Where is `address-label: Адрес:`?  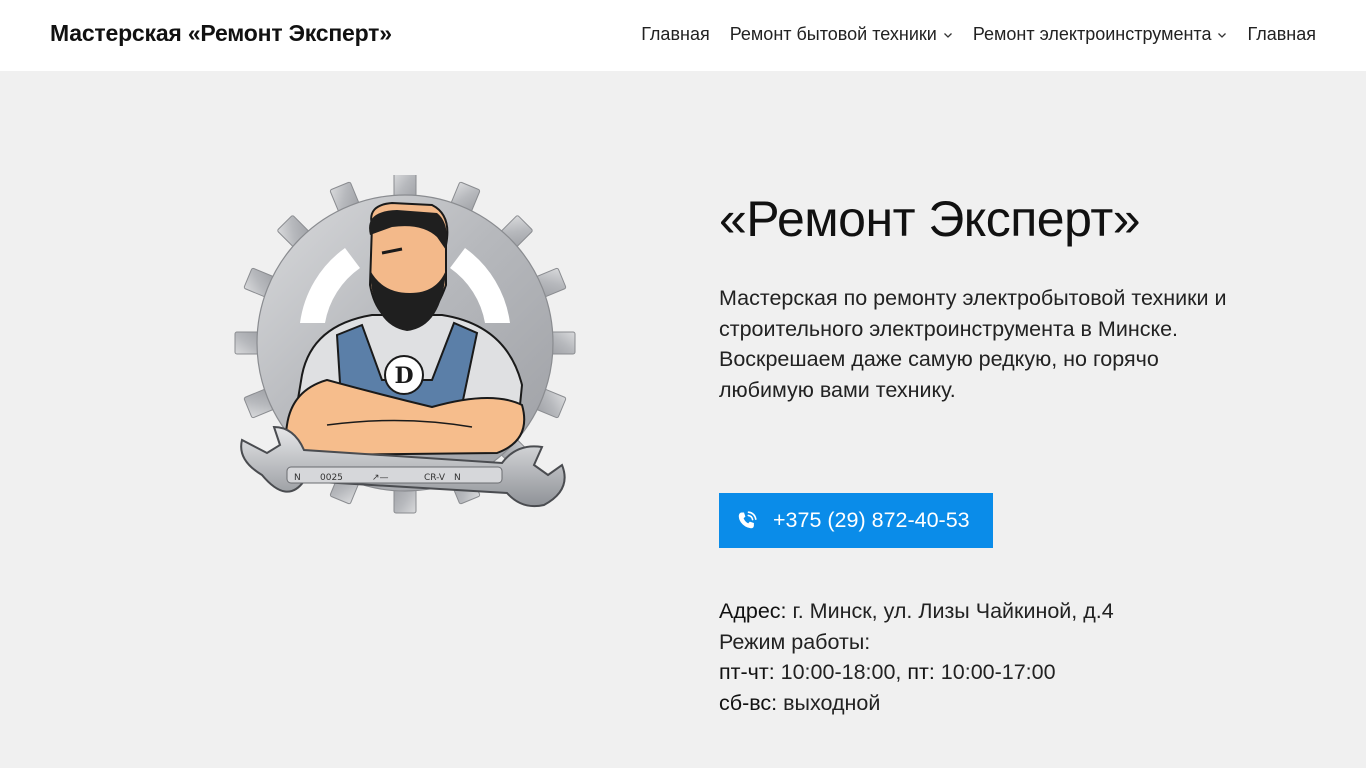 address-label: Адрес: is located at coordinates (753, 611).